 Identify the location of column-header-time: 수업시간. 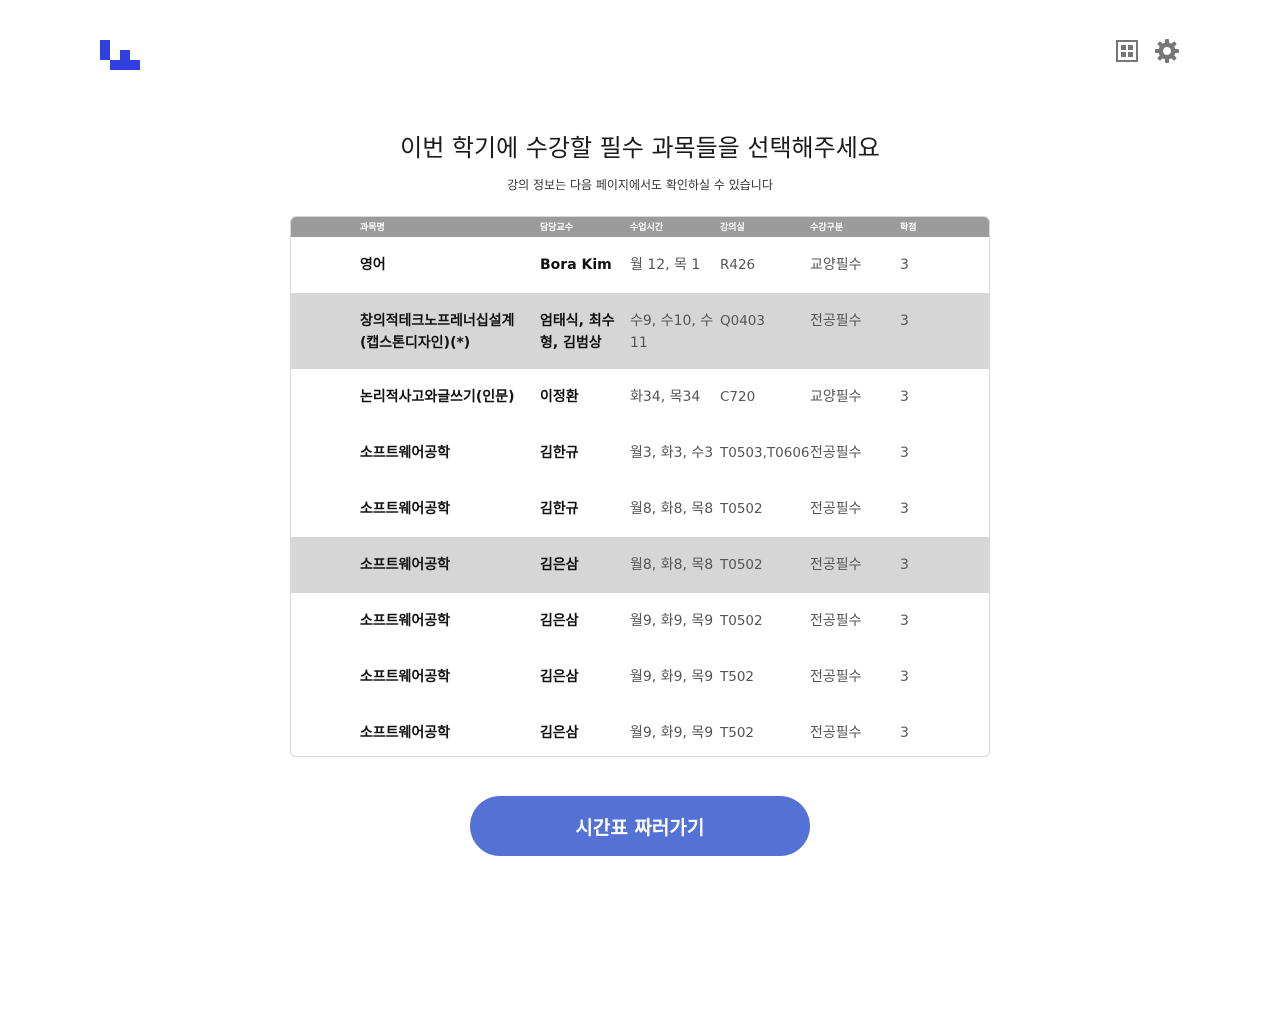
(647, 228).